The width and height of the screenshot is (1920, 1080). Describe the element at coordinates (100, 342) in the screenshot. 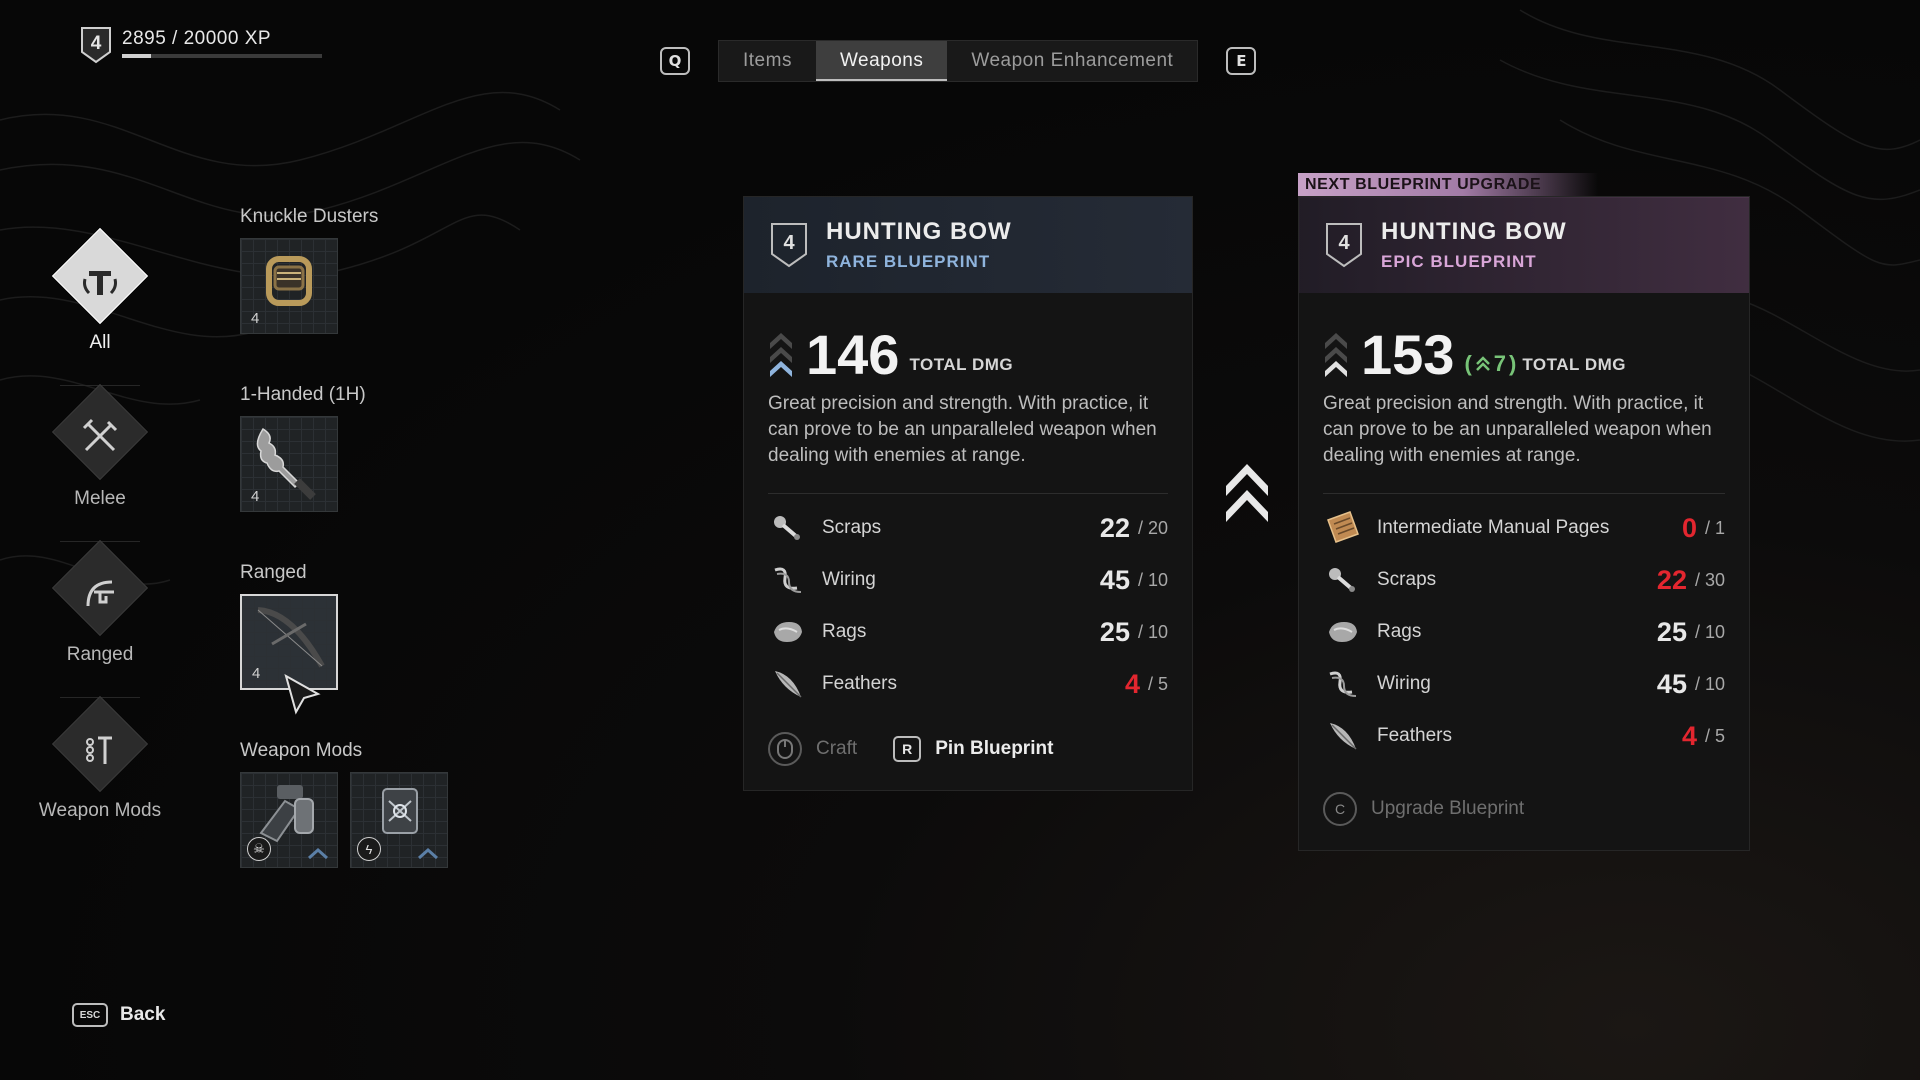

I see `category-all-label: All` at that location.